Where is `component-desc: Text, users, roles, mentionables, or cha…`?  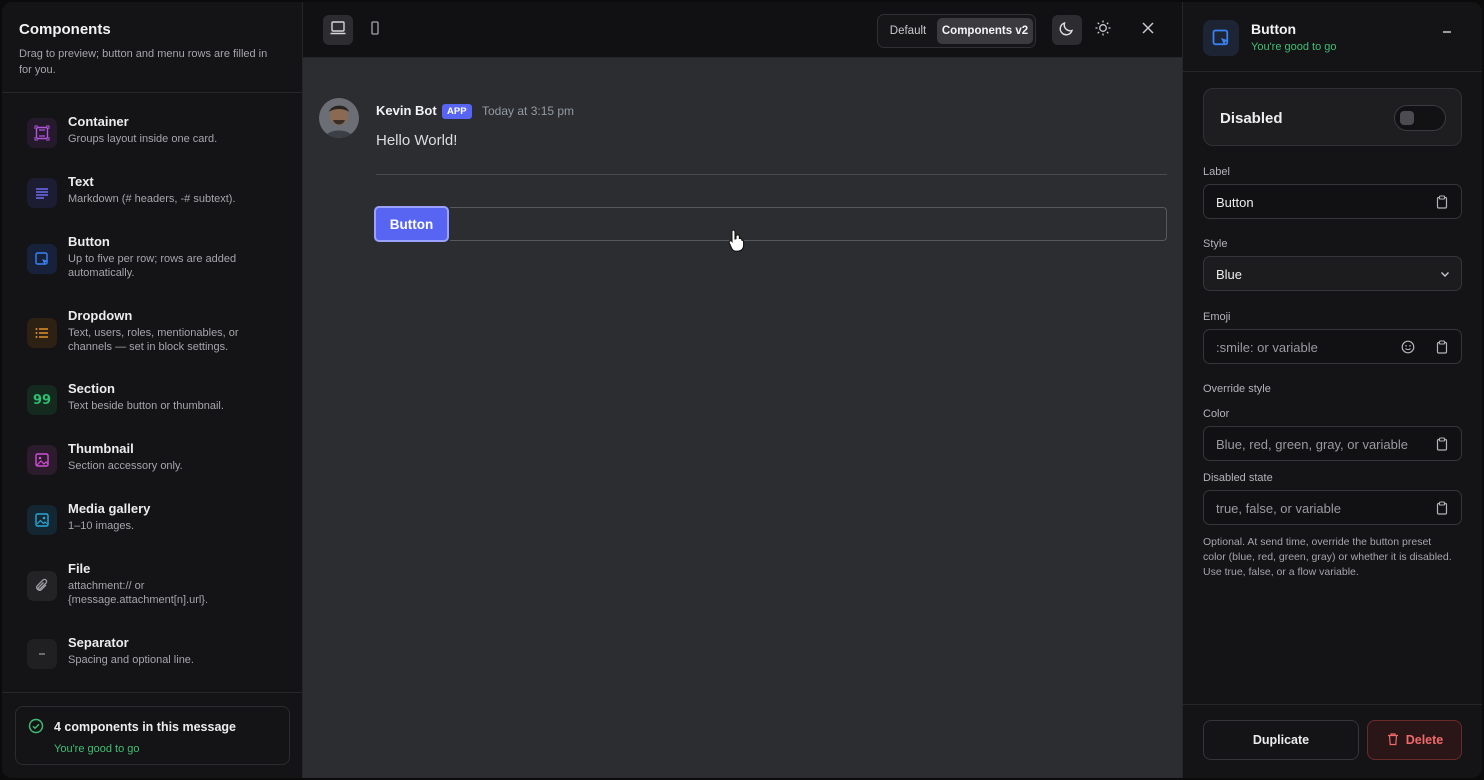
component-desc: Text, users, roles, mentionables, or cha… is located at coordinates (153, 340).